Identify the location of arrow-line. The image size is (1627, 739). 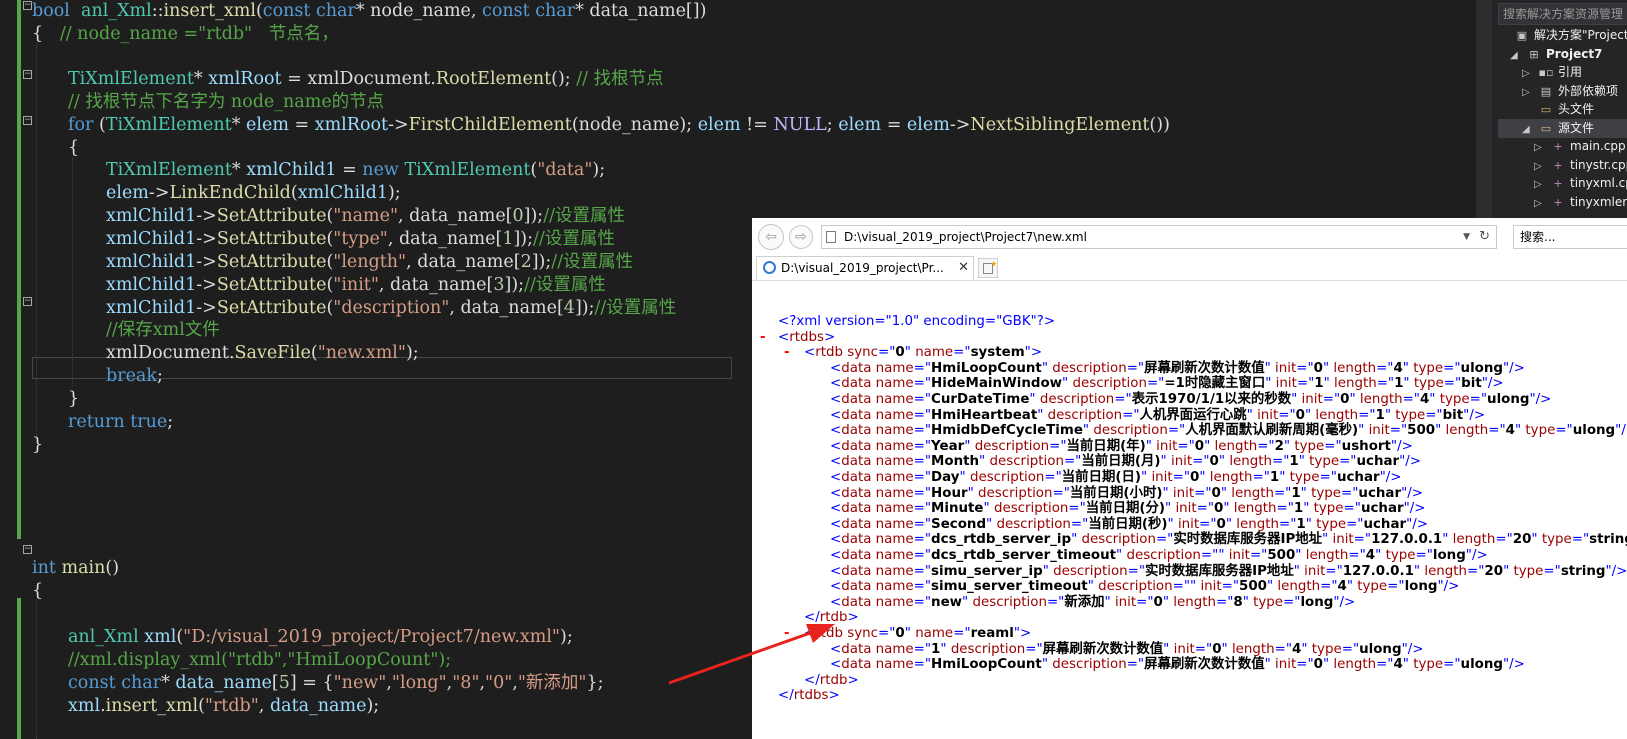
(741, 657).